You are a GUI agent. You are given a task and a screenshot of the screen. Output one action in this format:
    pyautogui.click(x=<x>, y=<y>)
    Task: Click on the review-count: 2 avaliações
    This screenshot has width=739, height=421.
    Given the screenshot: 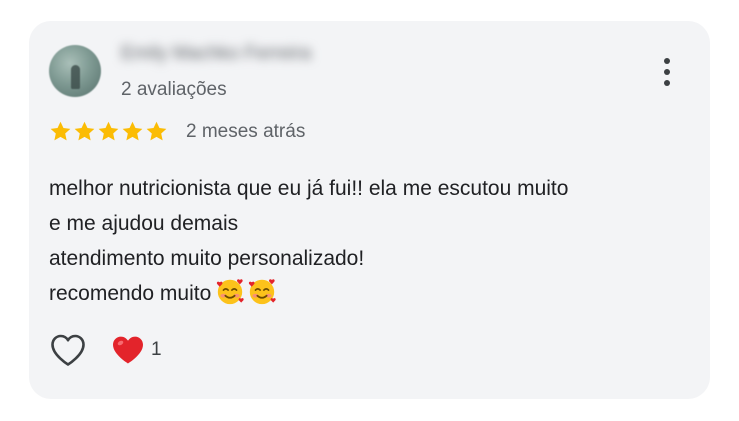 What is the action you would take?
    pyautogui.click(x=174, y=90)
    